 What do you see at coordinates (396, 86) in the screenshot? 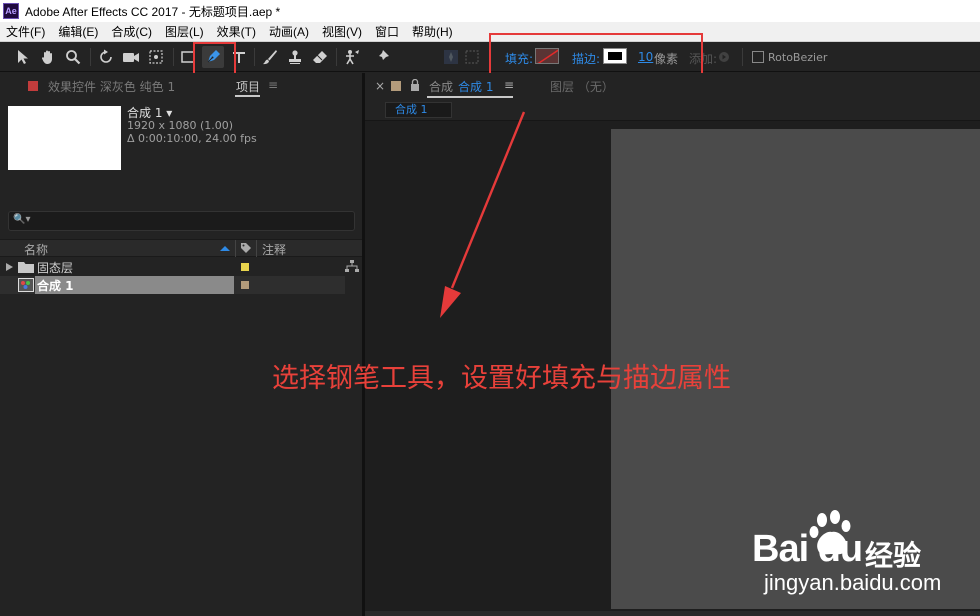
I see `comp-label-color` at bounding box center [396, 86].